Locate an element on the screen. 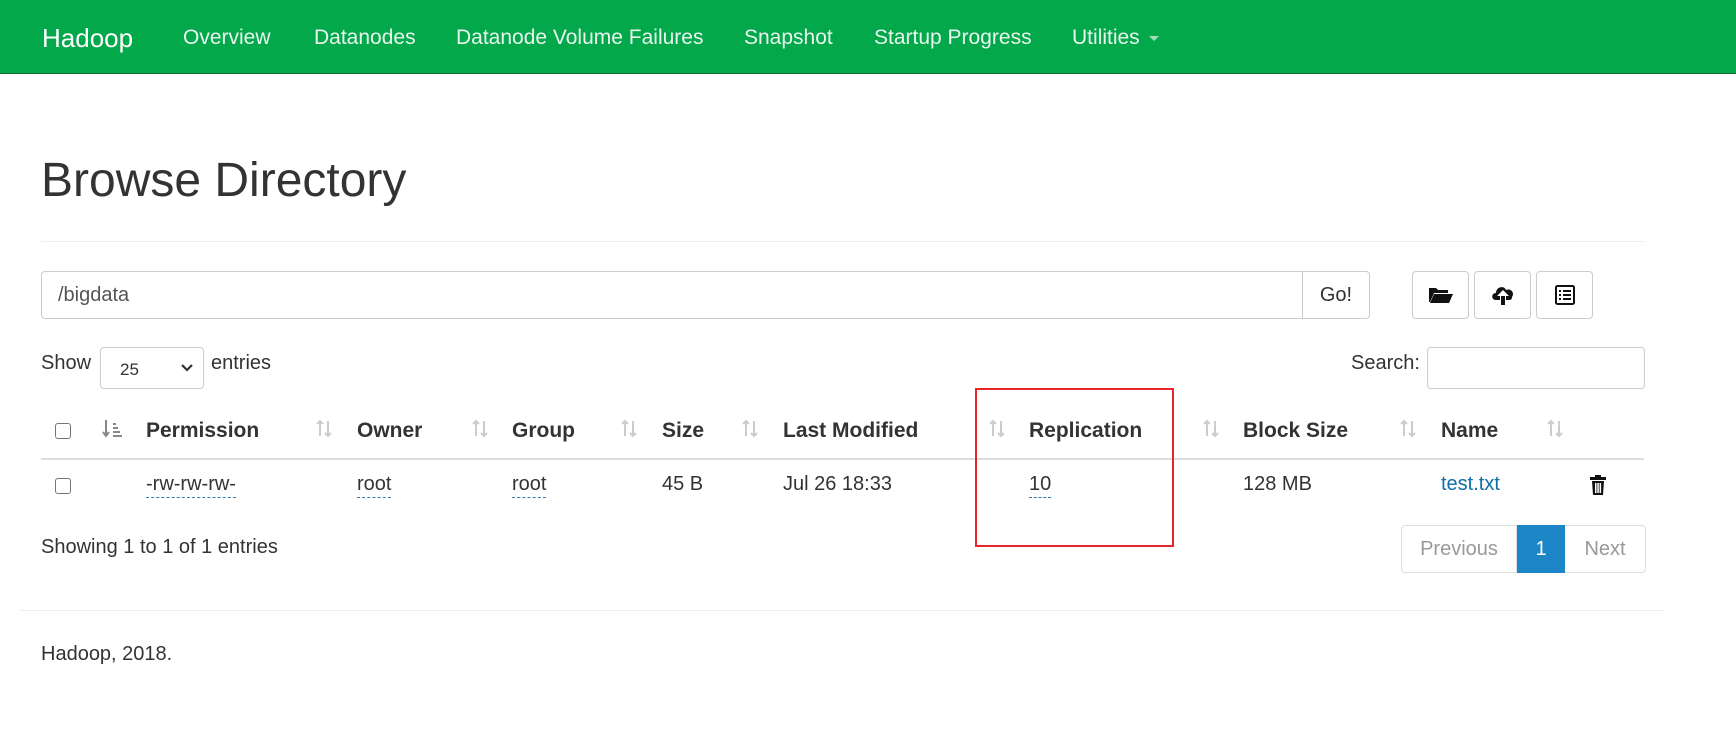 This screenshot has width=1736, height=741. nav-utilities-dropdown: Utilities is located at coordinates (1115, 37).